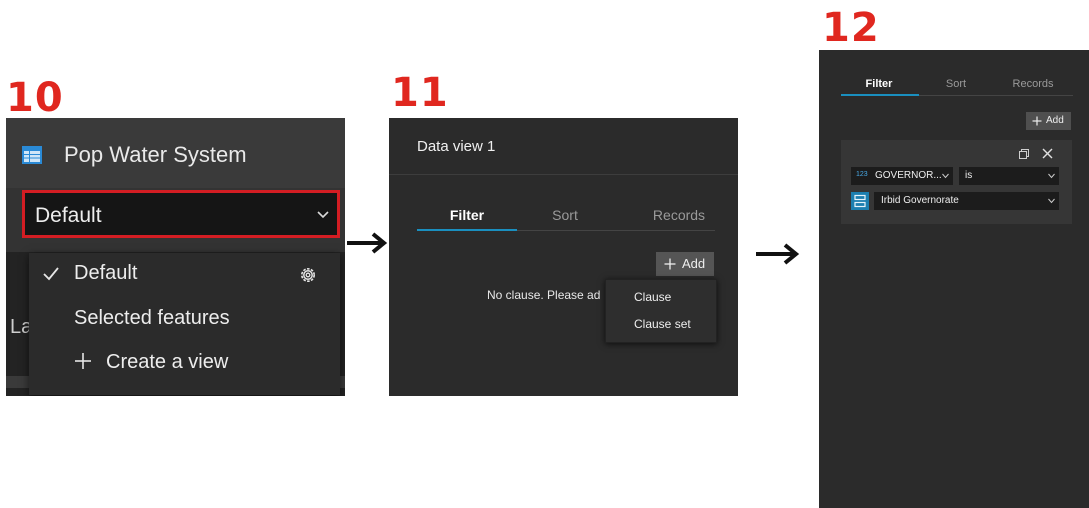 The image size is (1089, 508). What do you see at coordinates (155, 154) in the screenshot?
I see `layer-title: Pop Water System` at bounding box center [155, 154].